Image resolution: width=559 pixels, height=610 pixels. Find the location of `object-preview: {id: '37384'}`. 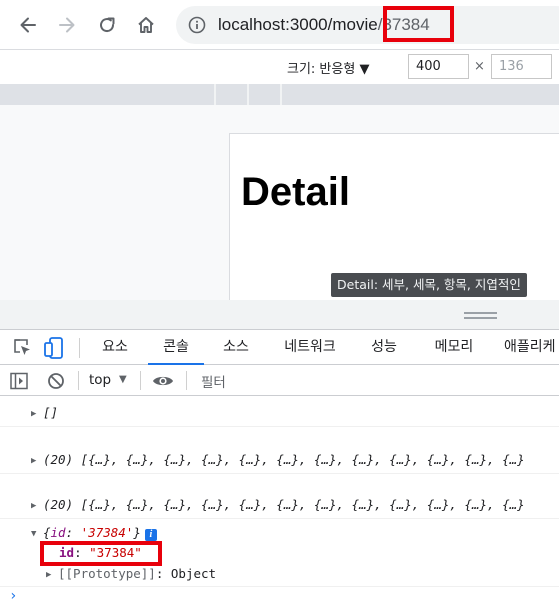

object-preview: {id: '37384'} is located at coordinates (92, 532).